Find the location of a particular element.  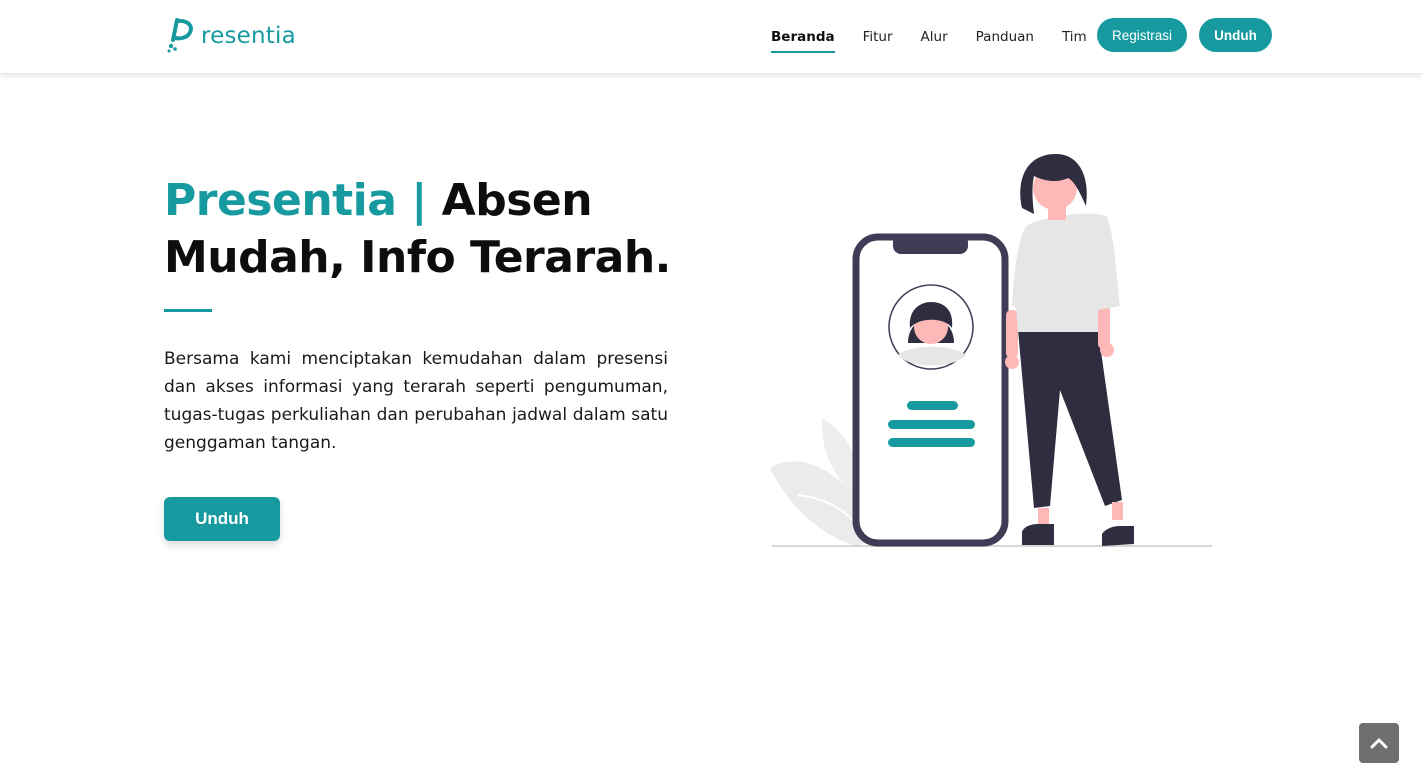

nav-item-alur: Alur is located at coordinates (934, 37).